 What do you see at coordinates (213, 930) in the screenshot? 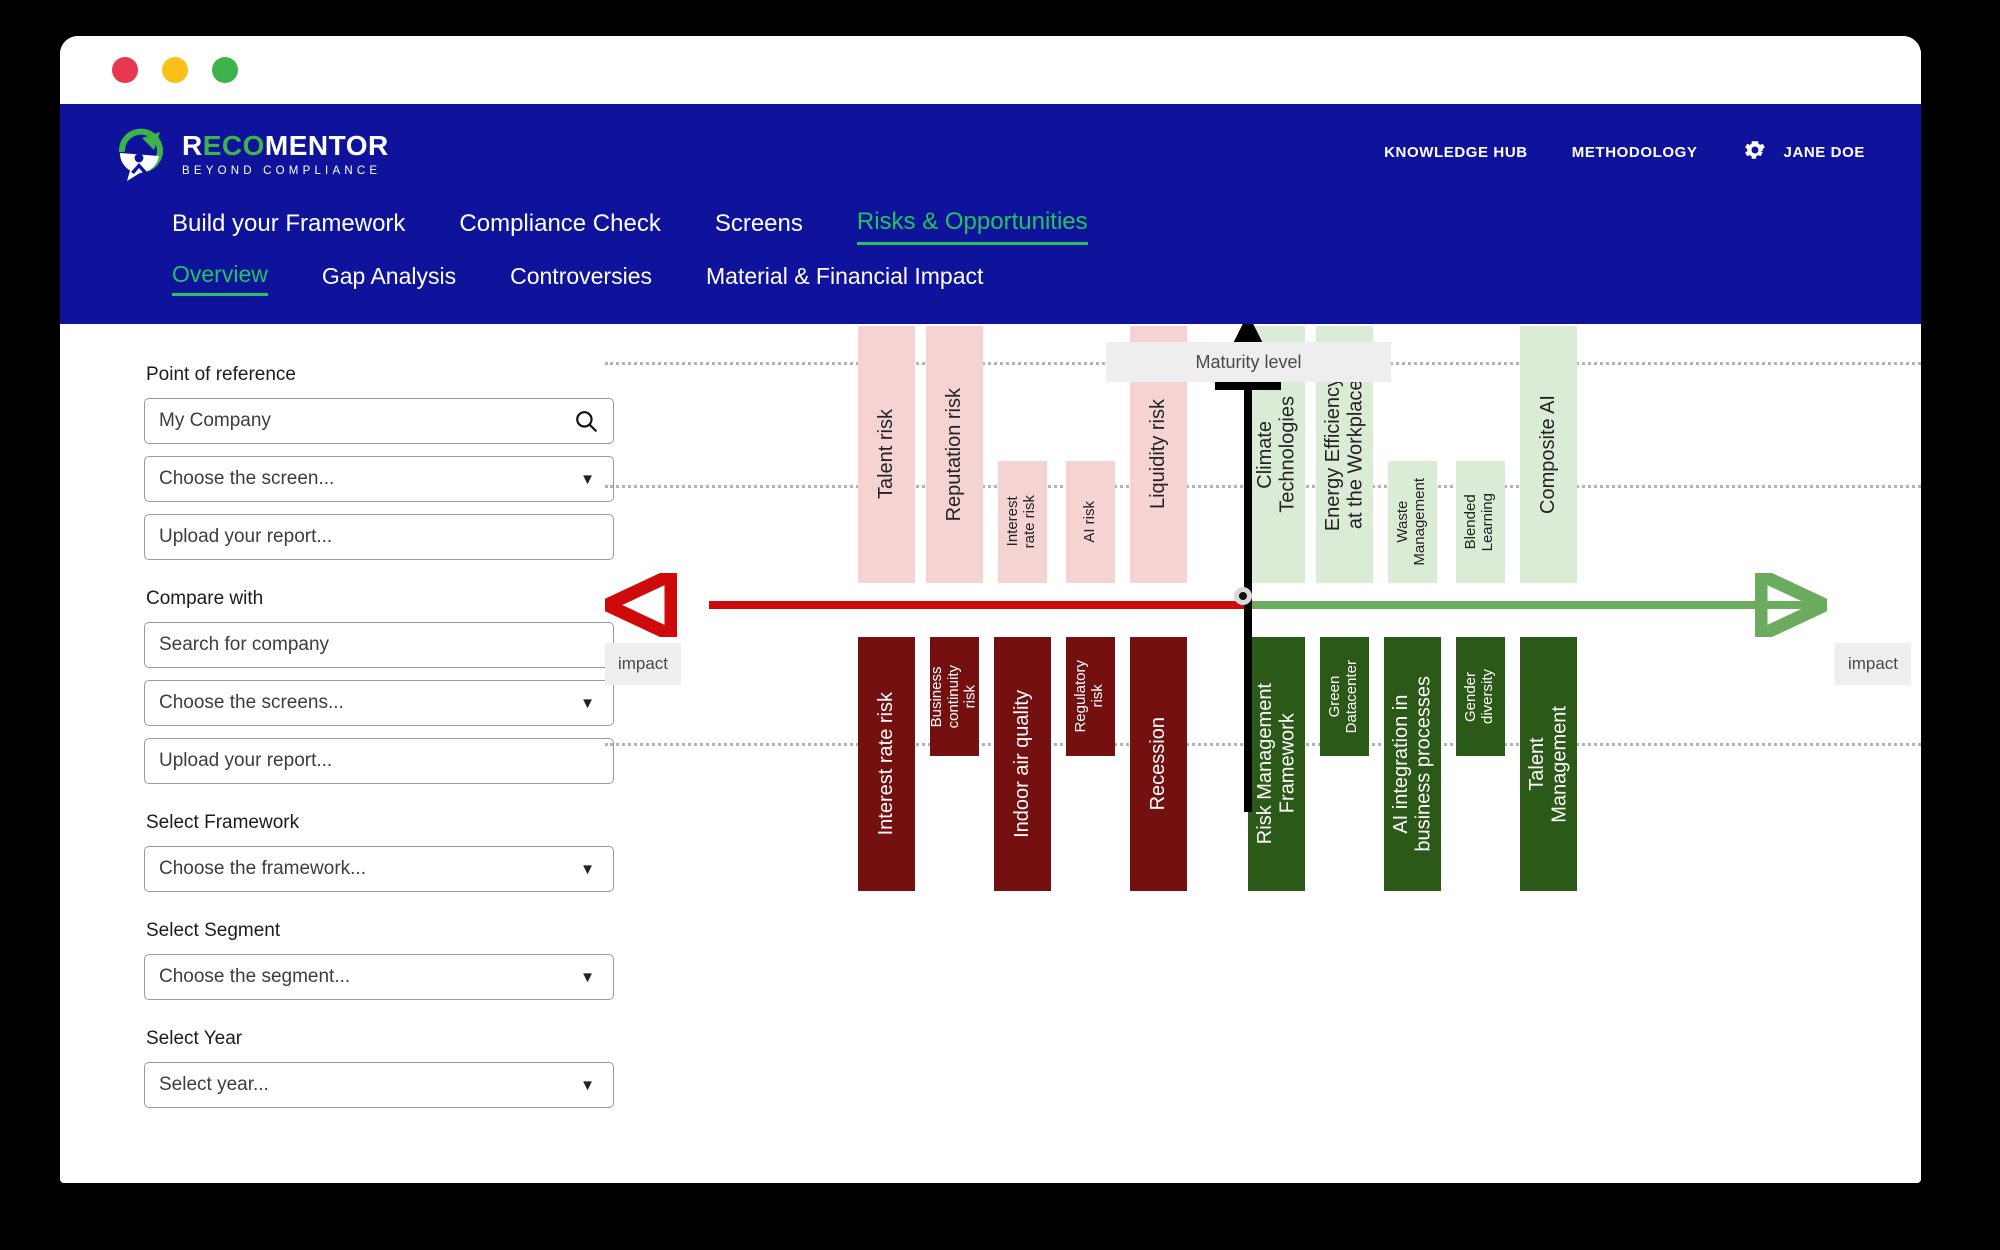
I see `label-select-segment: Select Segment` at bounding box center [213, 930].